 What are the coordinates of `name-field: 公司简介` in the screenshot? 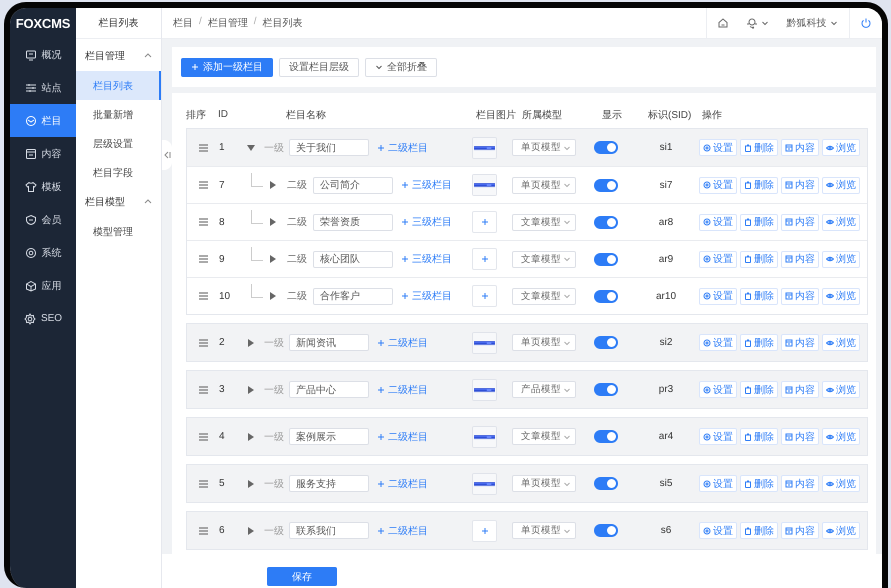 It's located at (353, 185).